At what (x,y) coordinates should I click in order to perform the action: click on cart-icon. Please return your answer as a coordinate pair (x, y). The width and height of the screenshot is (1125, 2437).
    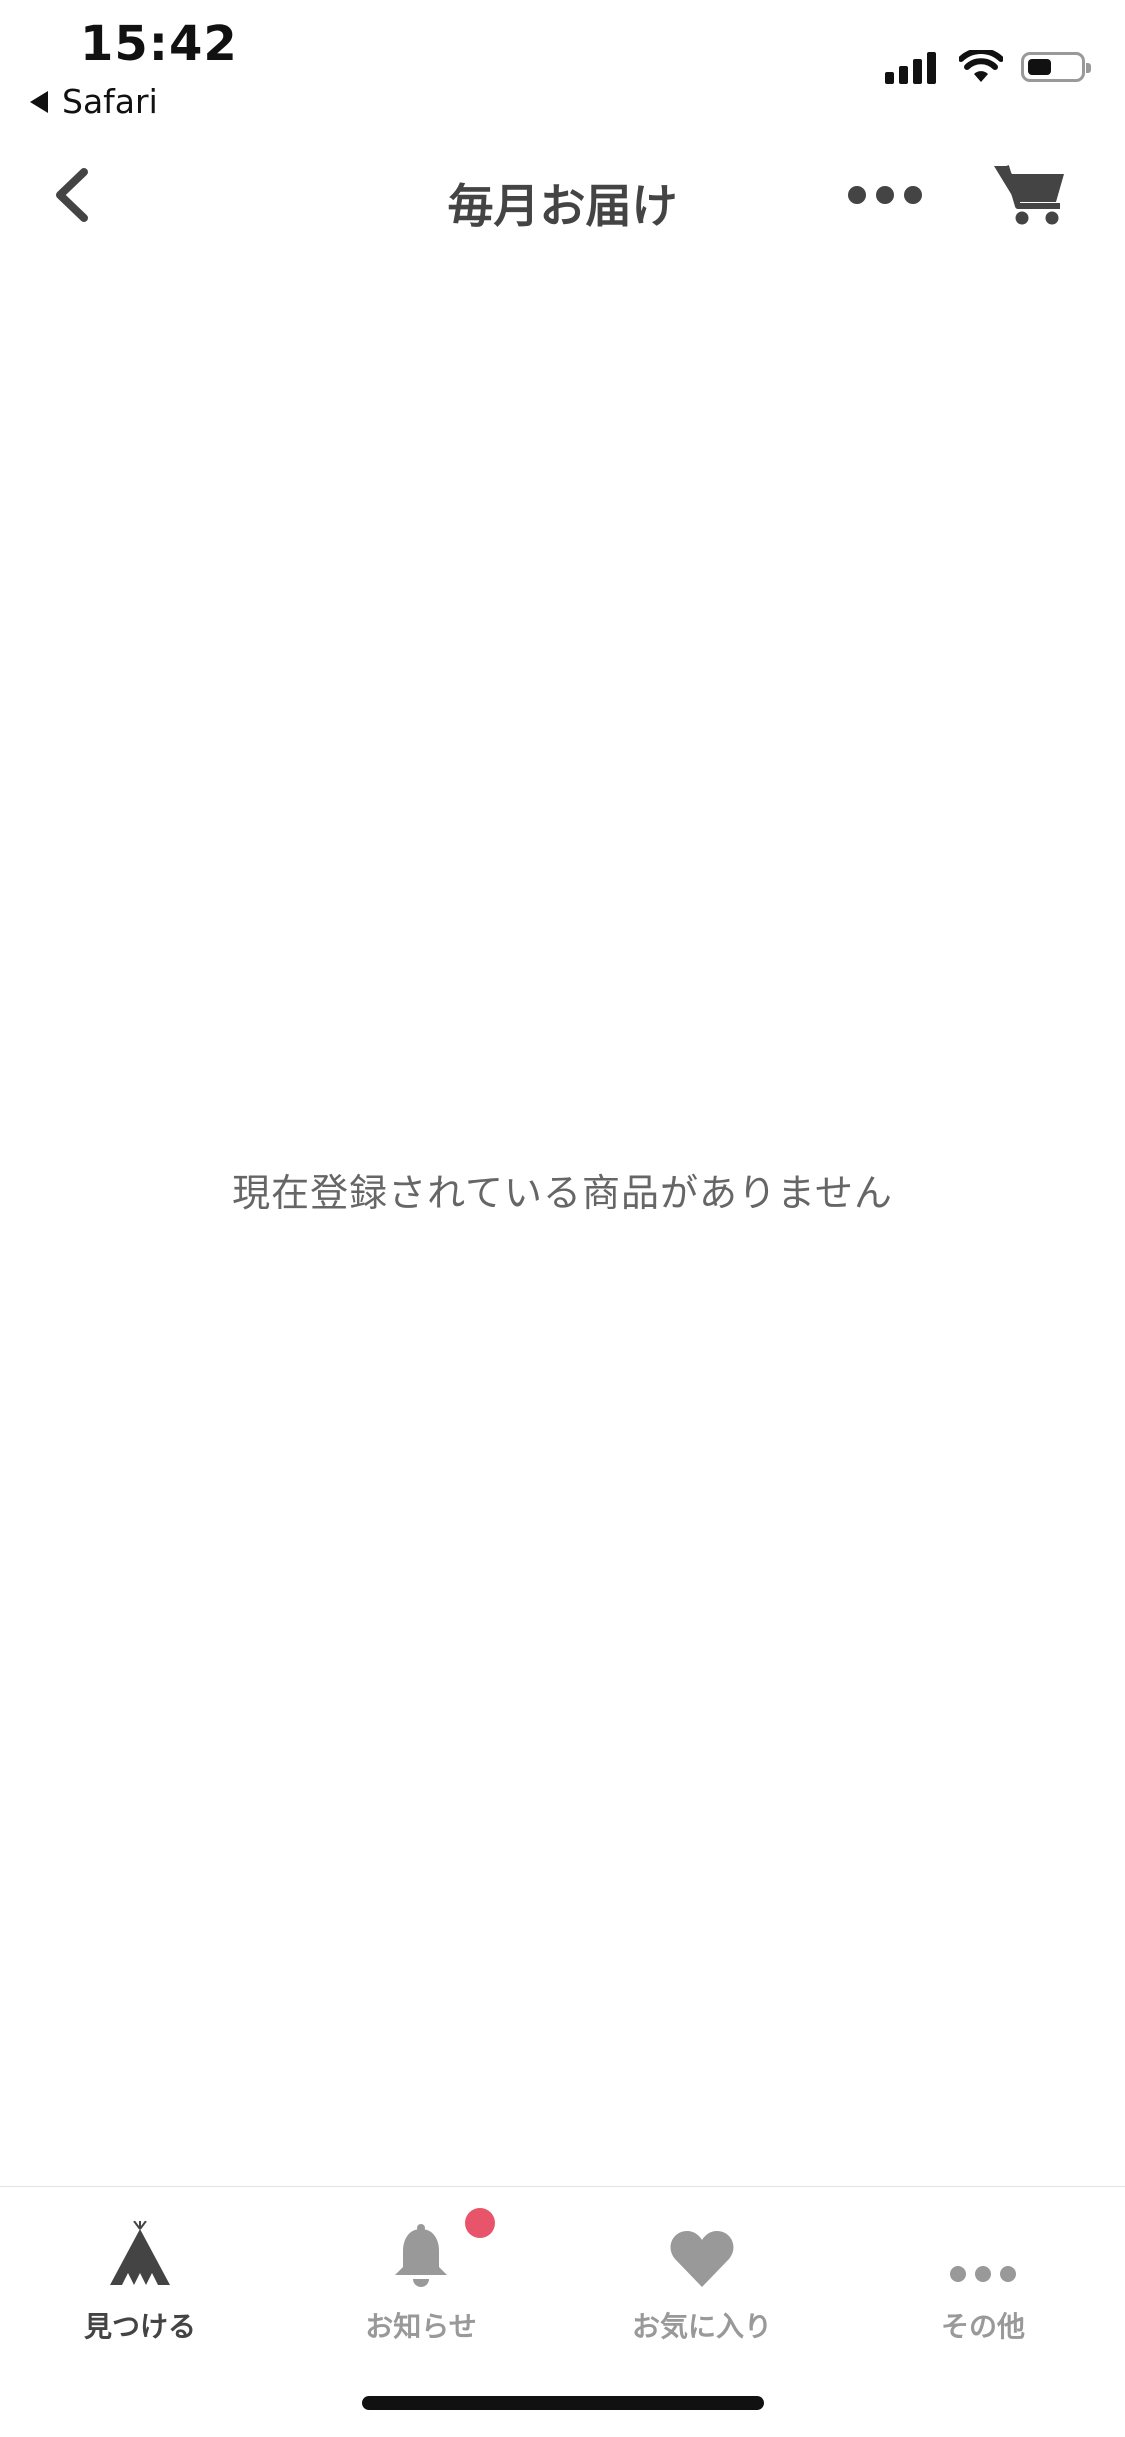
    Looking at the image, I should click on (1029, 195).